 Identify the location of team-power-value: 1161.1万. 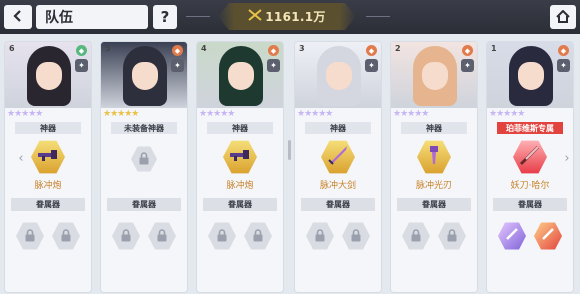
(295, 17).